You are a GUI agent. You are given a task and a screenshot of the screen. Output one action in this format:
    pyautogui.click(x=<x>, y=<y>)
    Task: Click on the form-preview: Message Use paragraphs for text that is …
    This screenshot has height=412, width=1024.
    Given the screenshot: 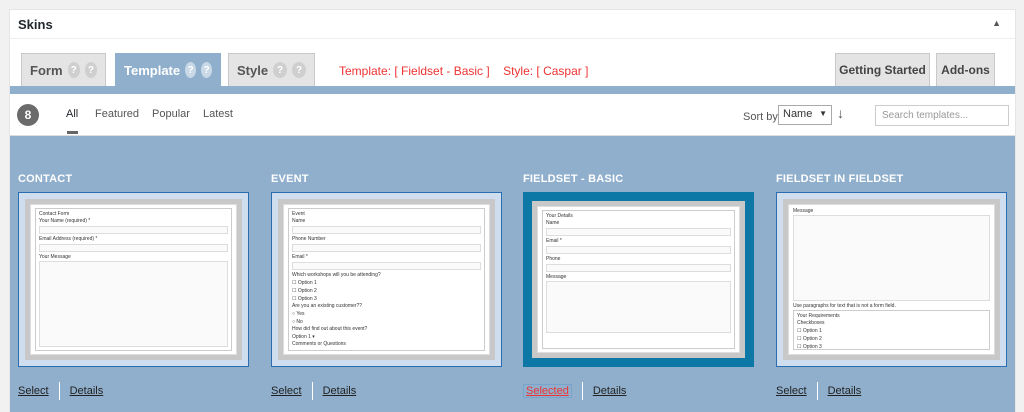 What is the action you would take?
    pyautogui.click(x=891, y=279)
    